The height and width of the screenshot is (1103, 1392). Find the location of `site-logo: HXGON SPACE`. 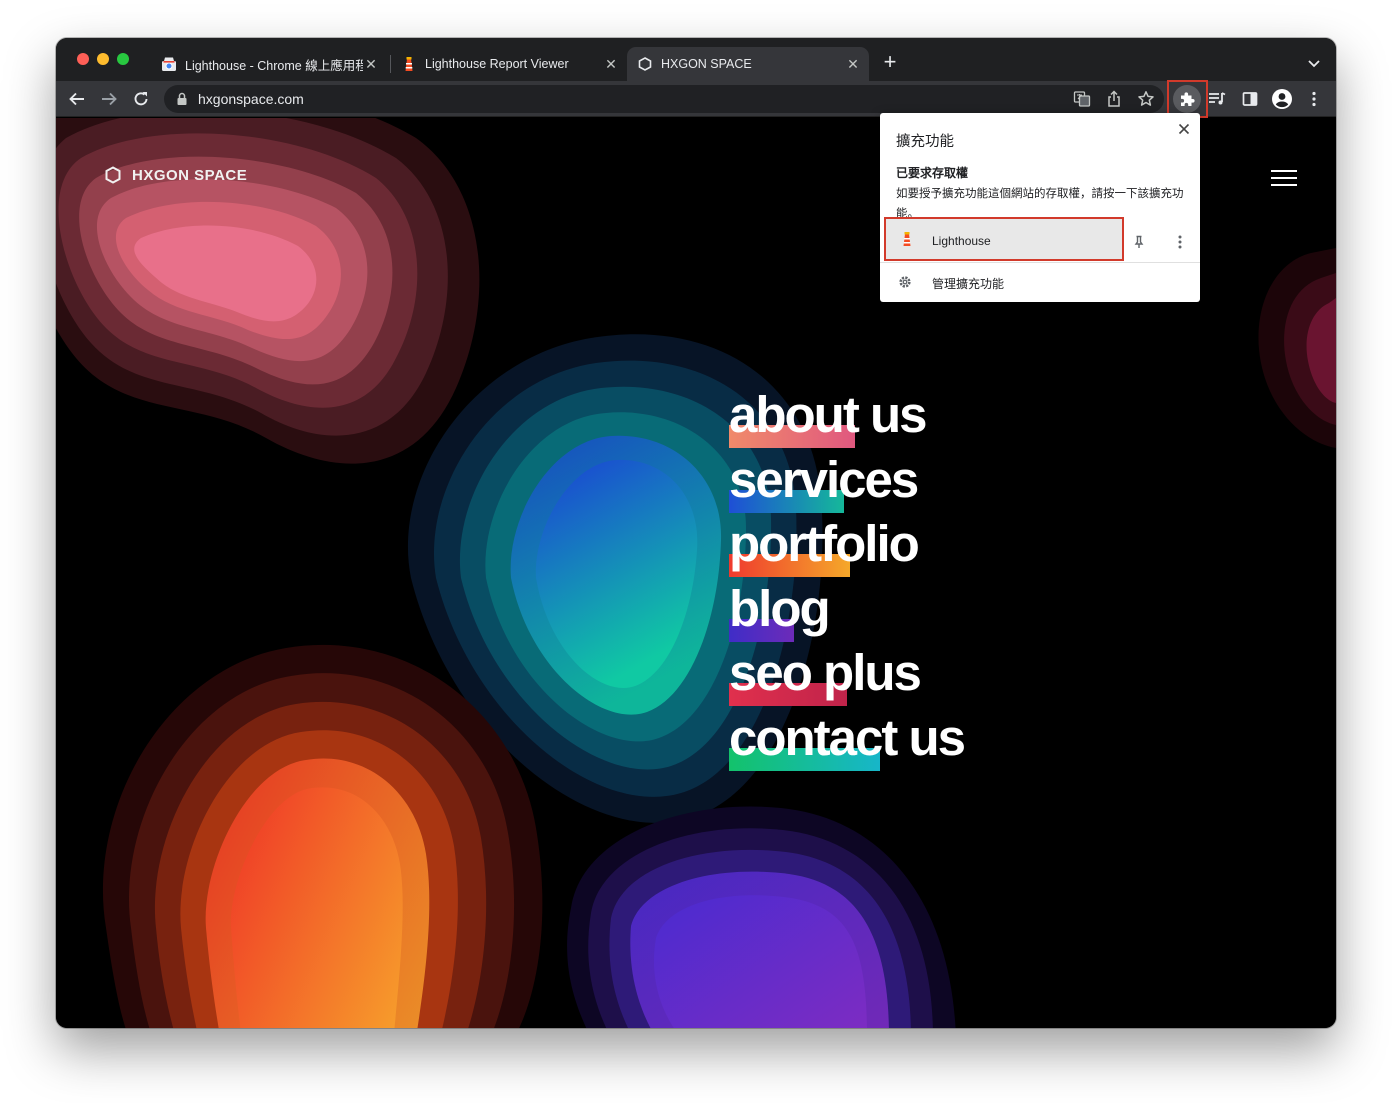

site-logo: HXGON SPACE is located at coordinates (175, 175).